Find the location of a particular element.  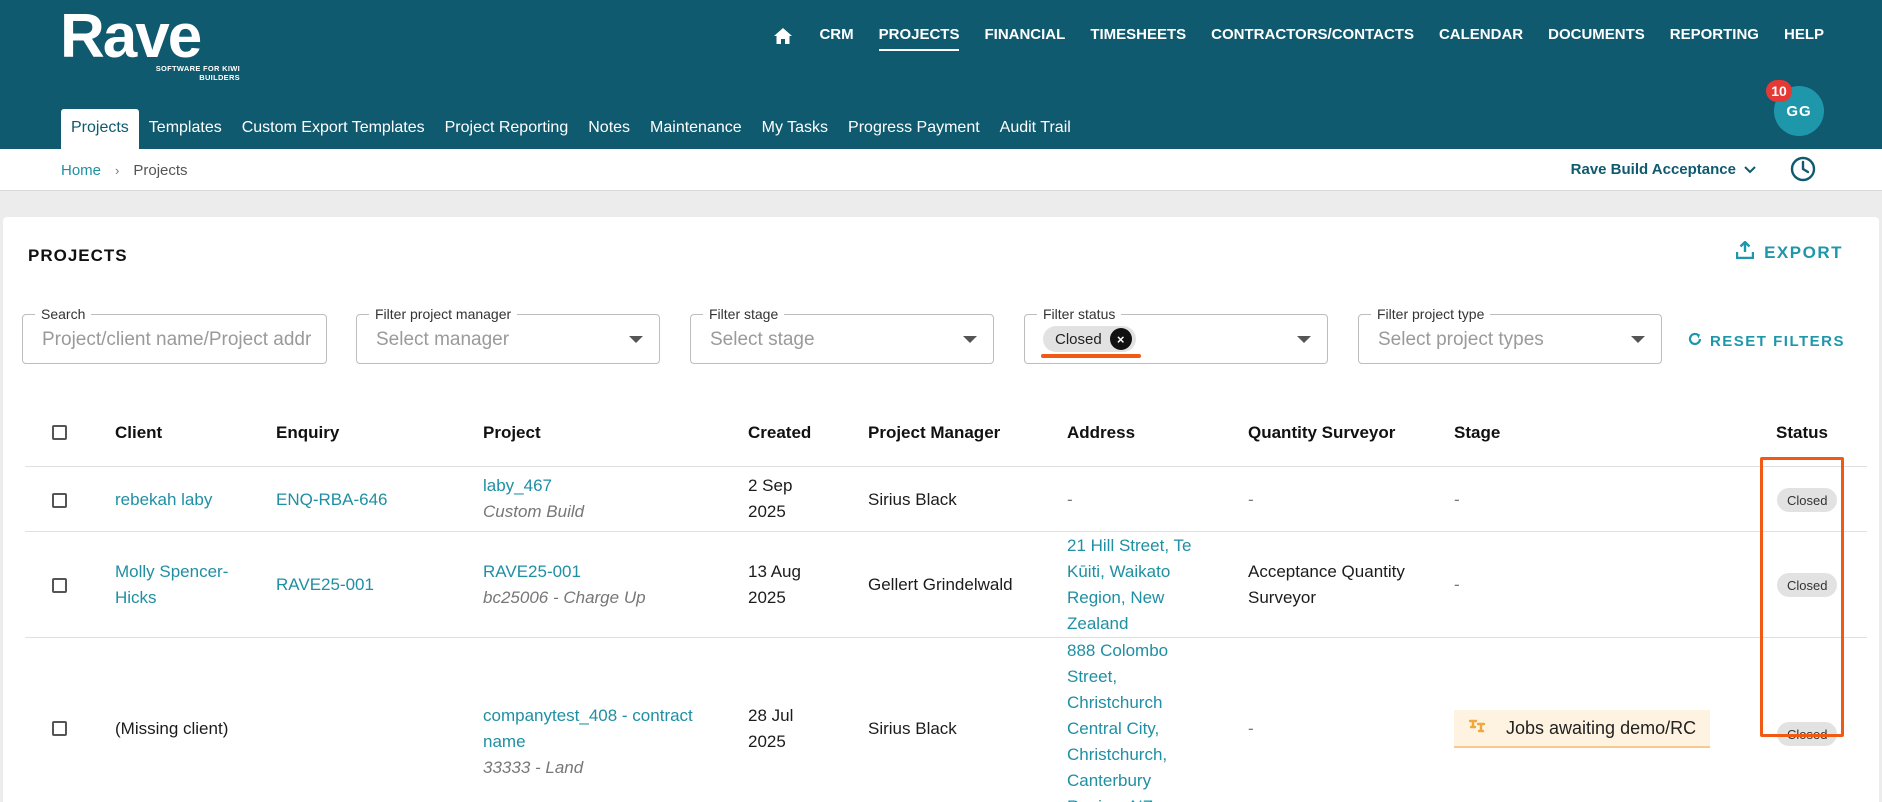

project-manager: Sirius Black is located at coordinates (912, 499).